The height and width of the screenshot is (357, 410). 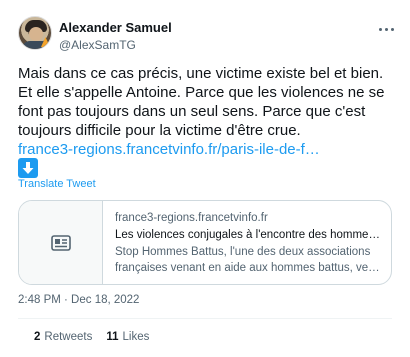 I want to click on retweets-label: Retweets, so click(x=68, y=337).